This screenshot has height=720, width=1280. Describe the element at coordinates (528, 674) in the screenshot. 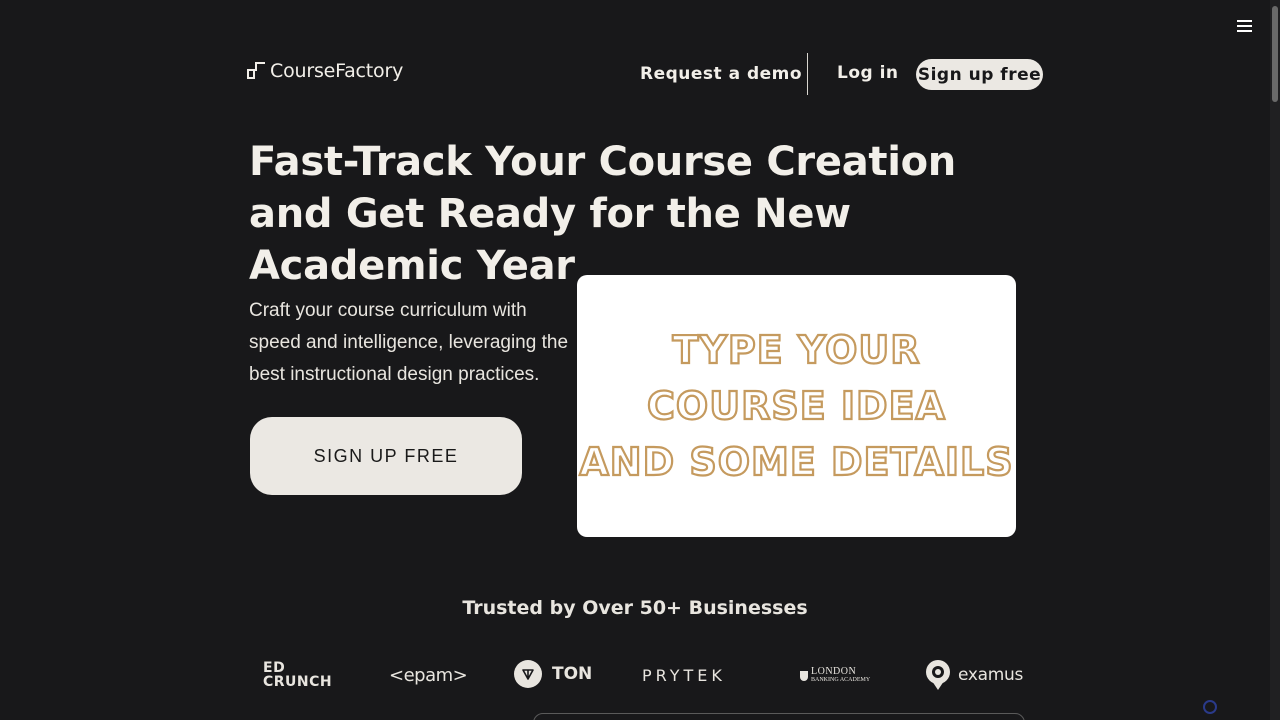

I see `ton-logo-icon` at that location.